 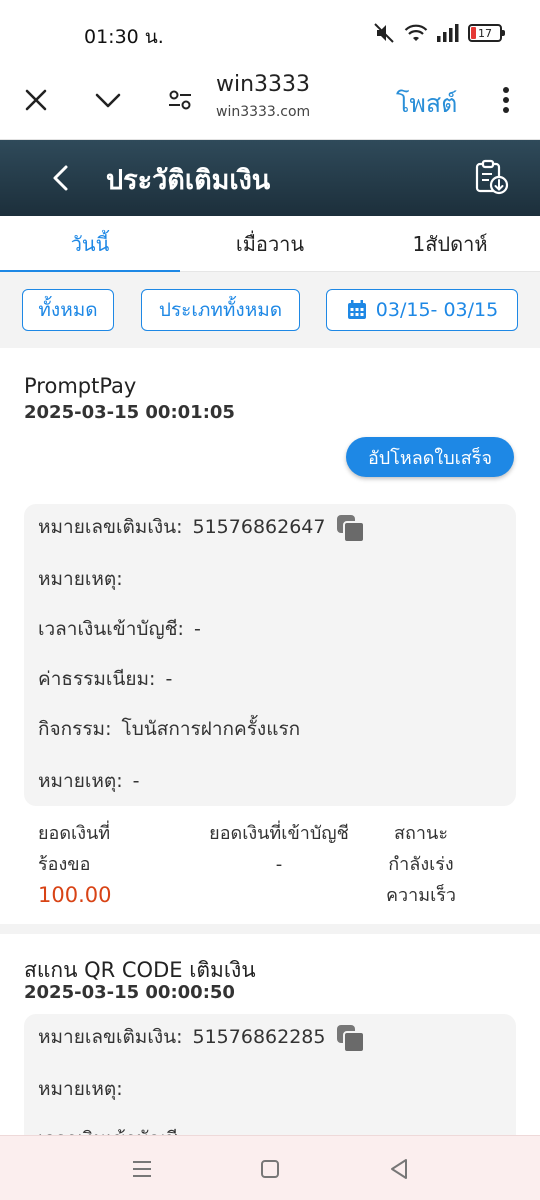 I want to click on status-column: สถานะ กำลังเร่ง ความเร็ว, so click(x=421, y=864).